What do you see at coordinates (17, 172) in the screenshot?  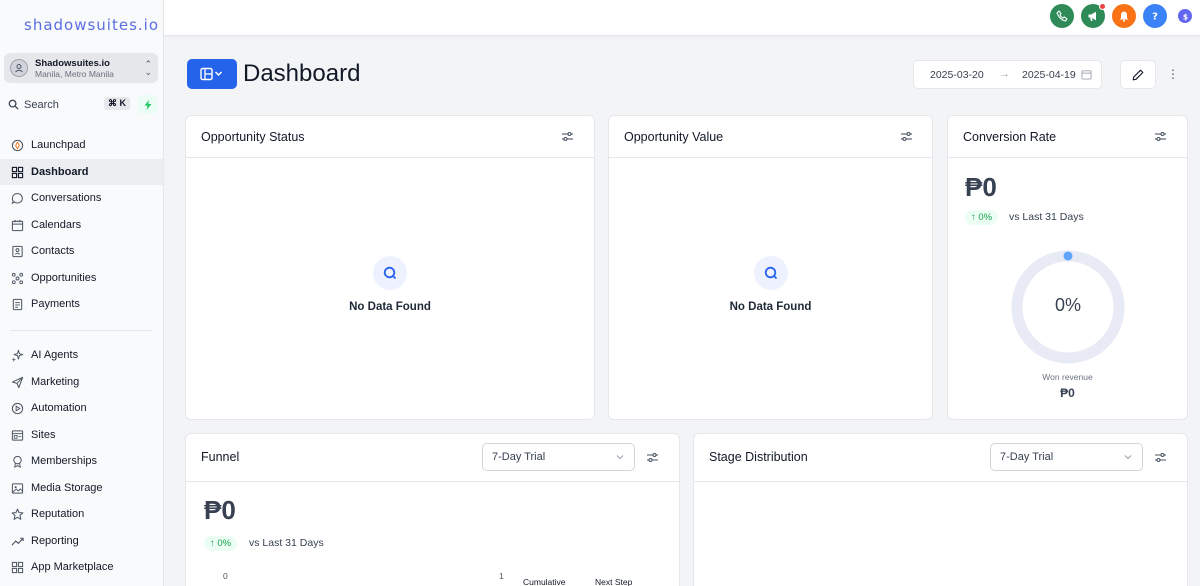 I see `grid-icon` at bounding box center [17, 172].